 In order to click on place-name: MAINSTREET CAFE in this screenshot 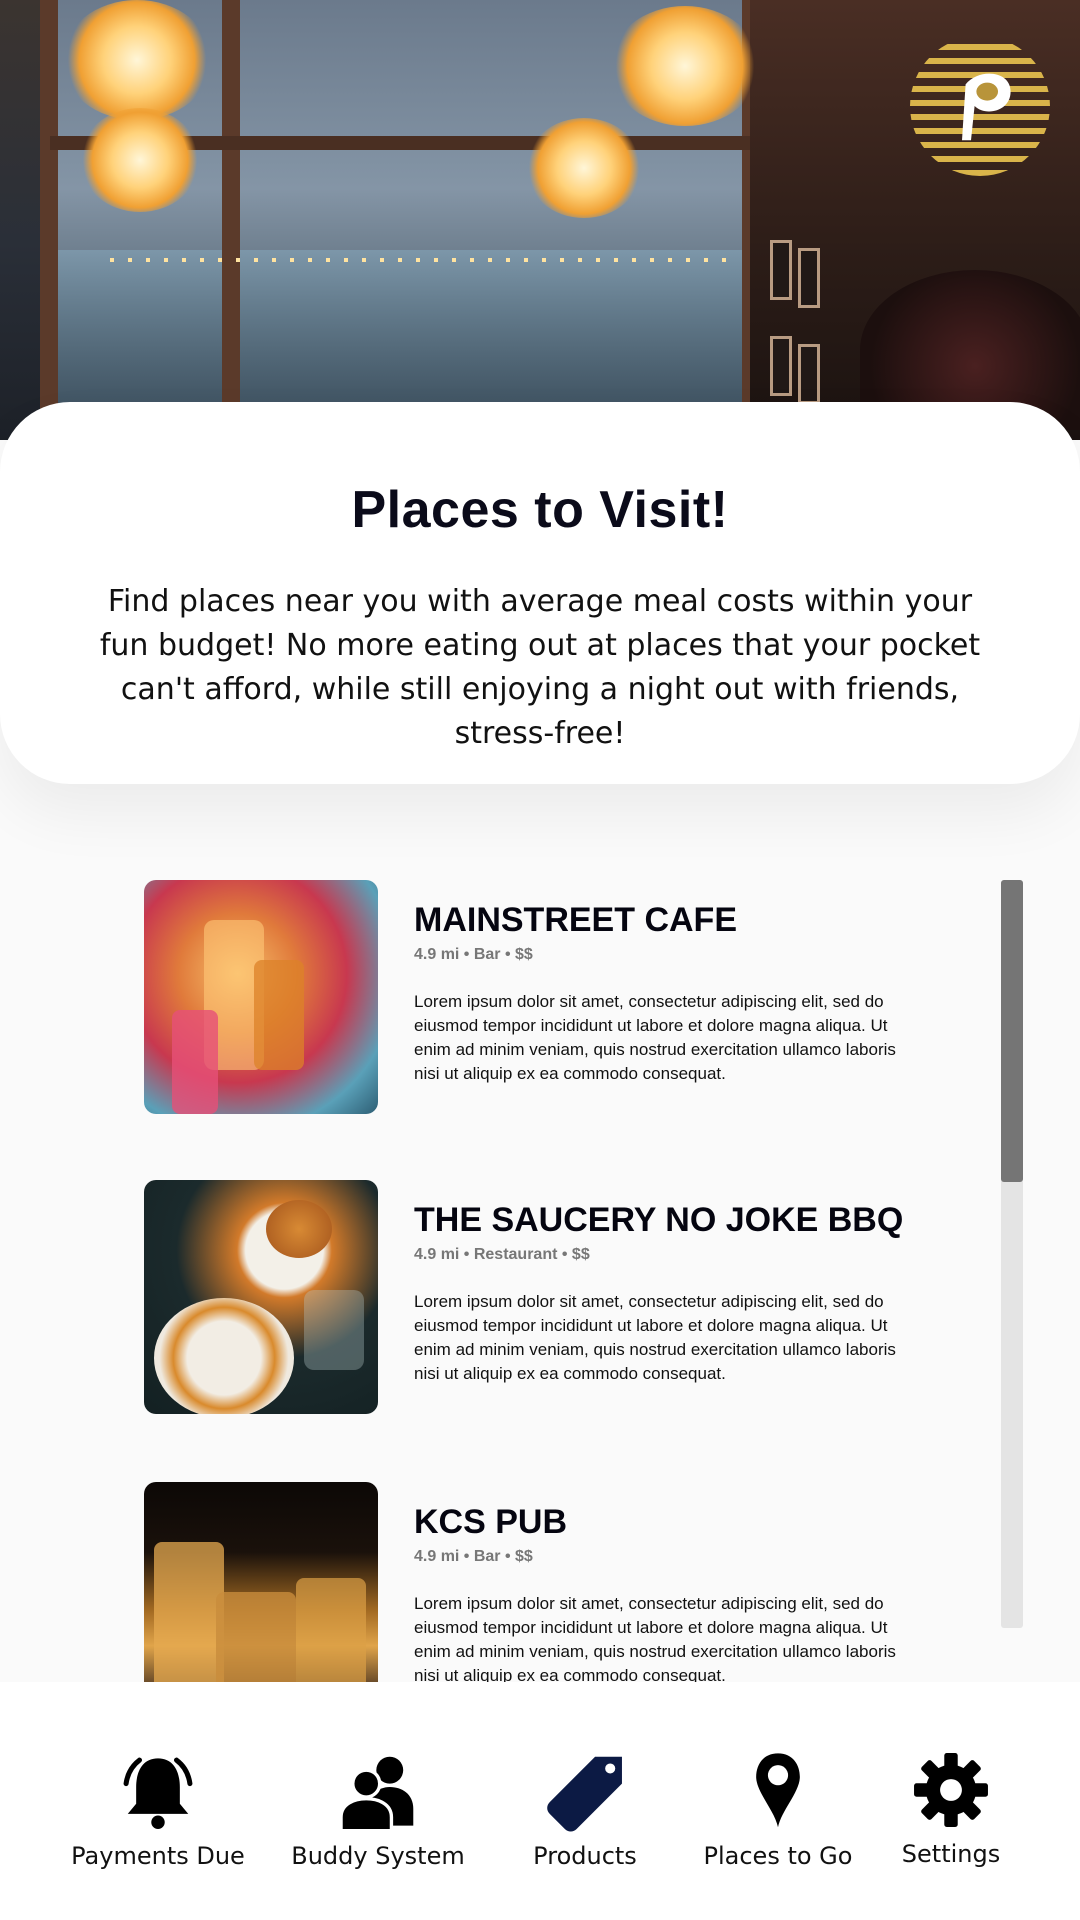, I will do `click(575, 920)`.